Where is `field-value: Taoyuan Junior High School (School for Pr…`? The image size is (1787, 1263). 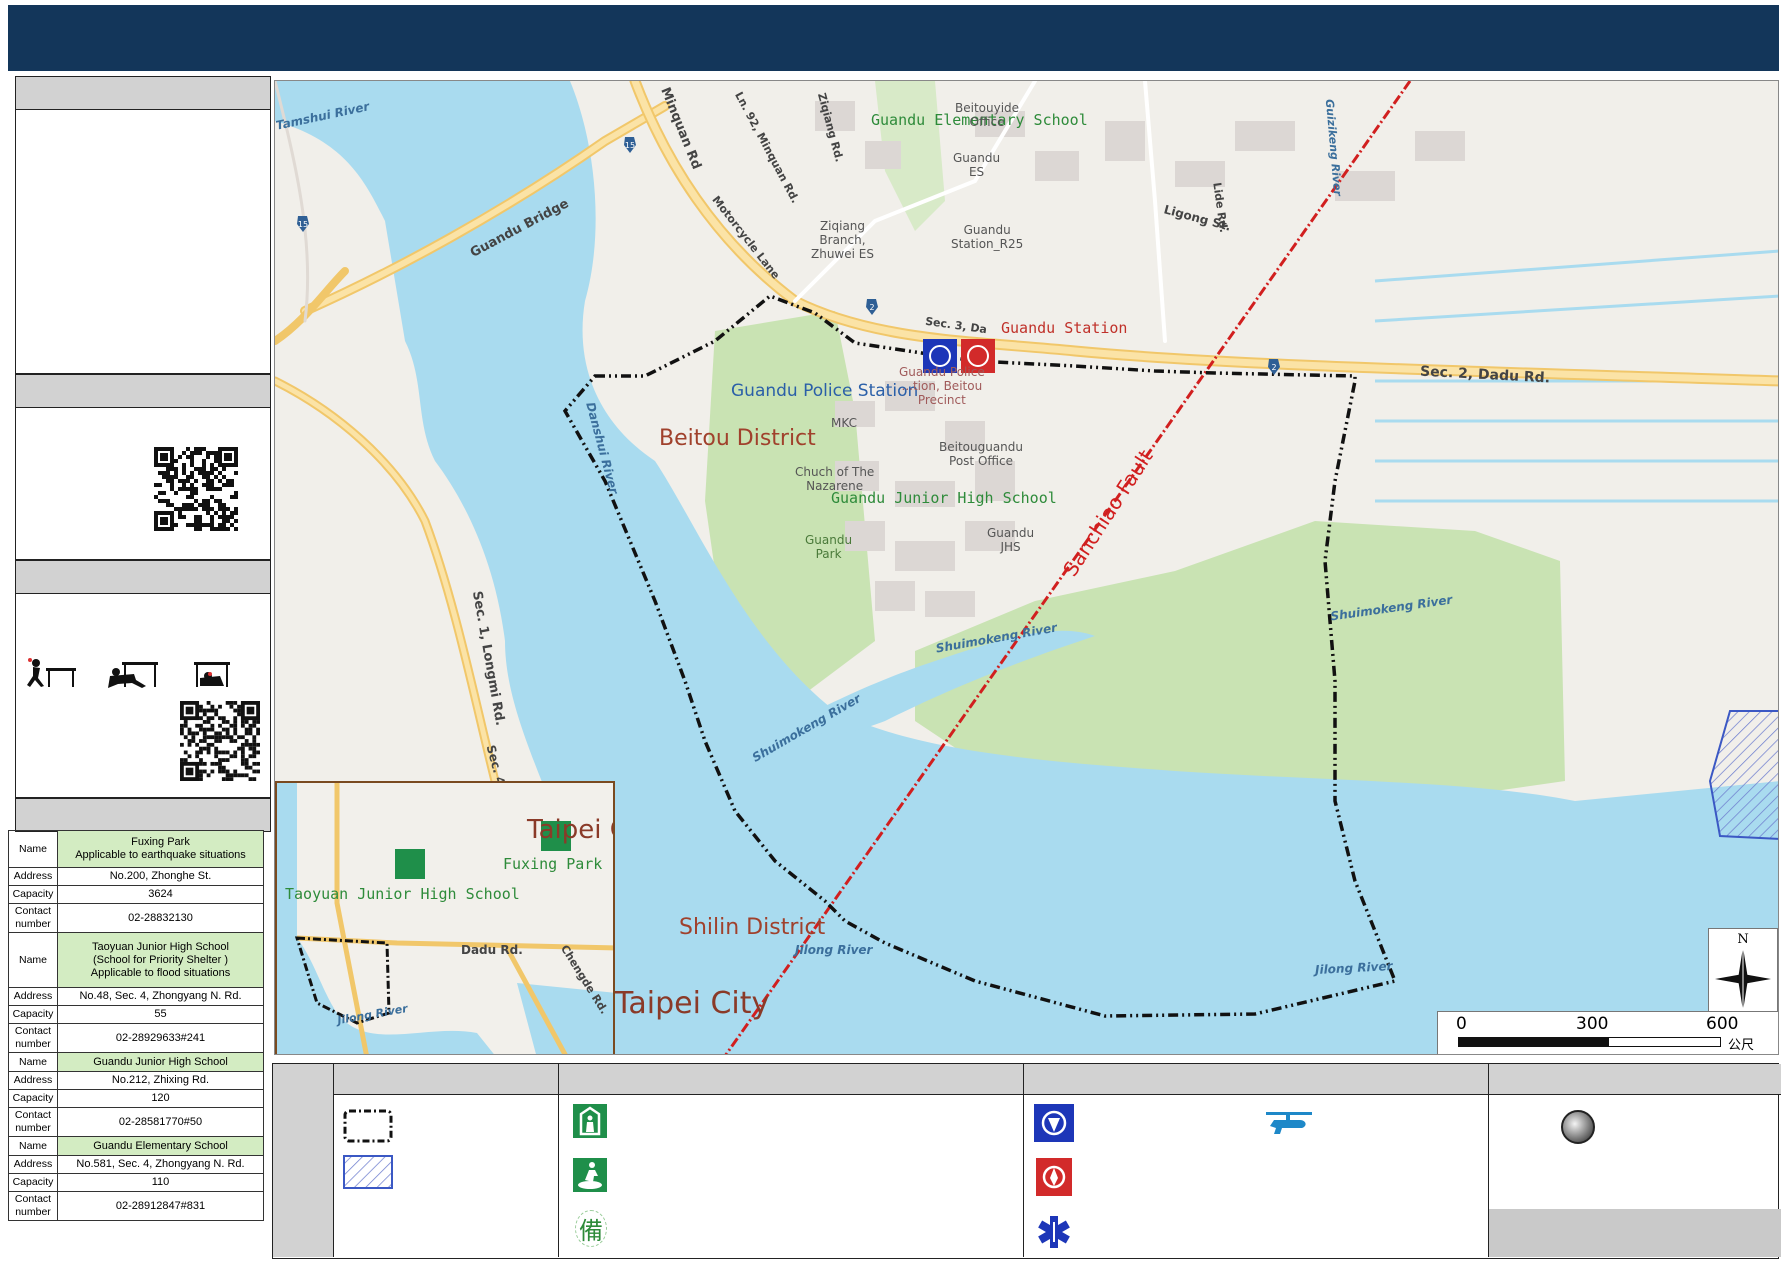 field-value: Taoyuan Junior High School (School for Pr… is located at coordinates (160, 960).